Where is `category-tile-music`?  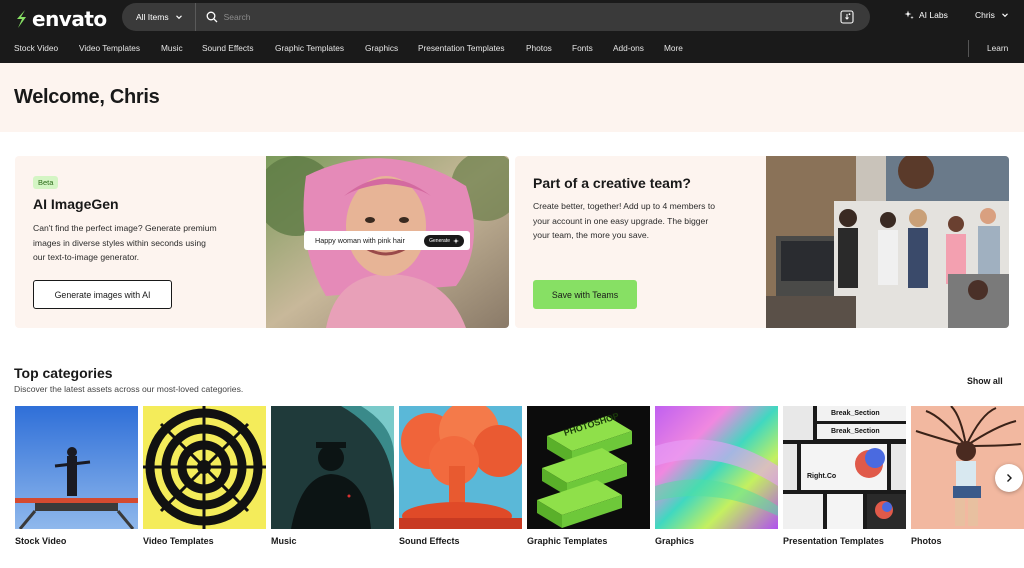
category-tile-music is located at coordinates (332, 467).